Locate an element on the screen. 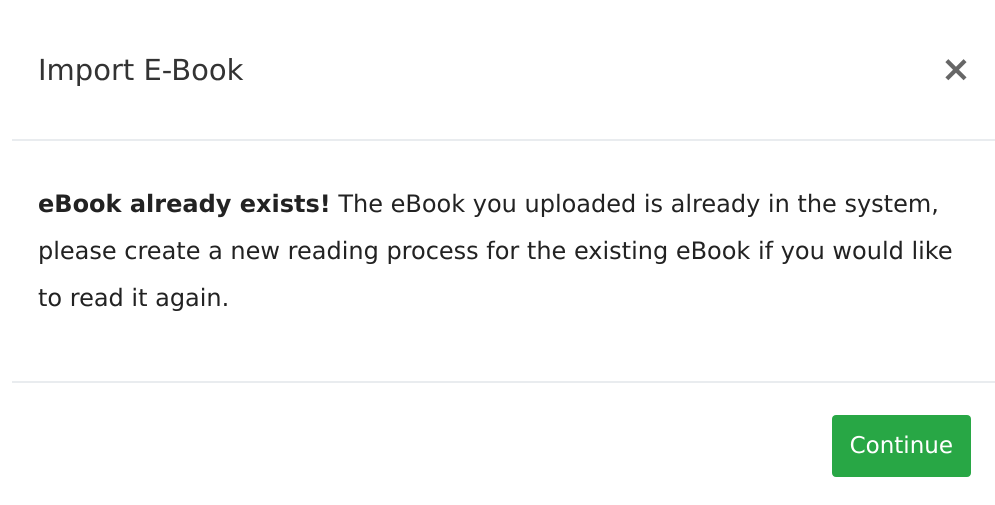  close-button: × is located at coordinates (955, 70).